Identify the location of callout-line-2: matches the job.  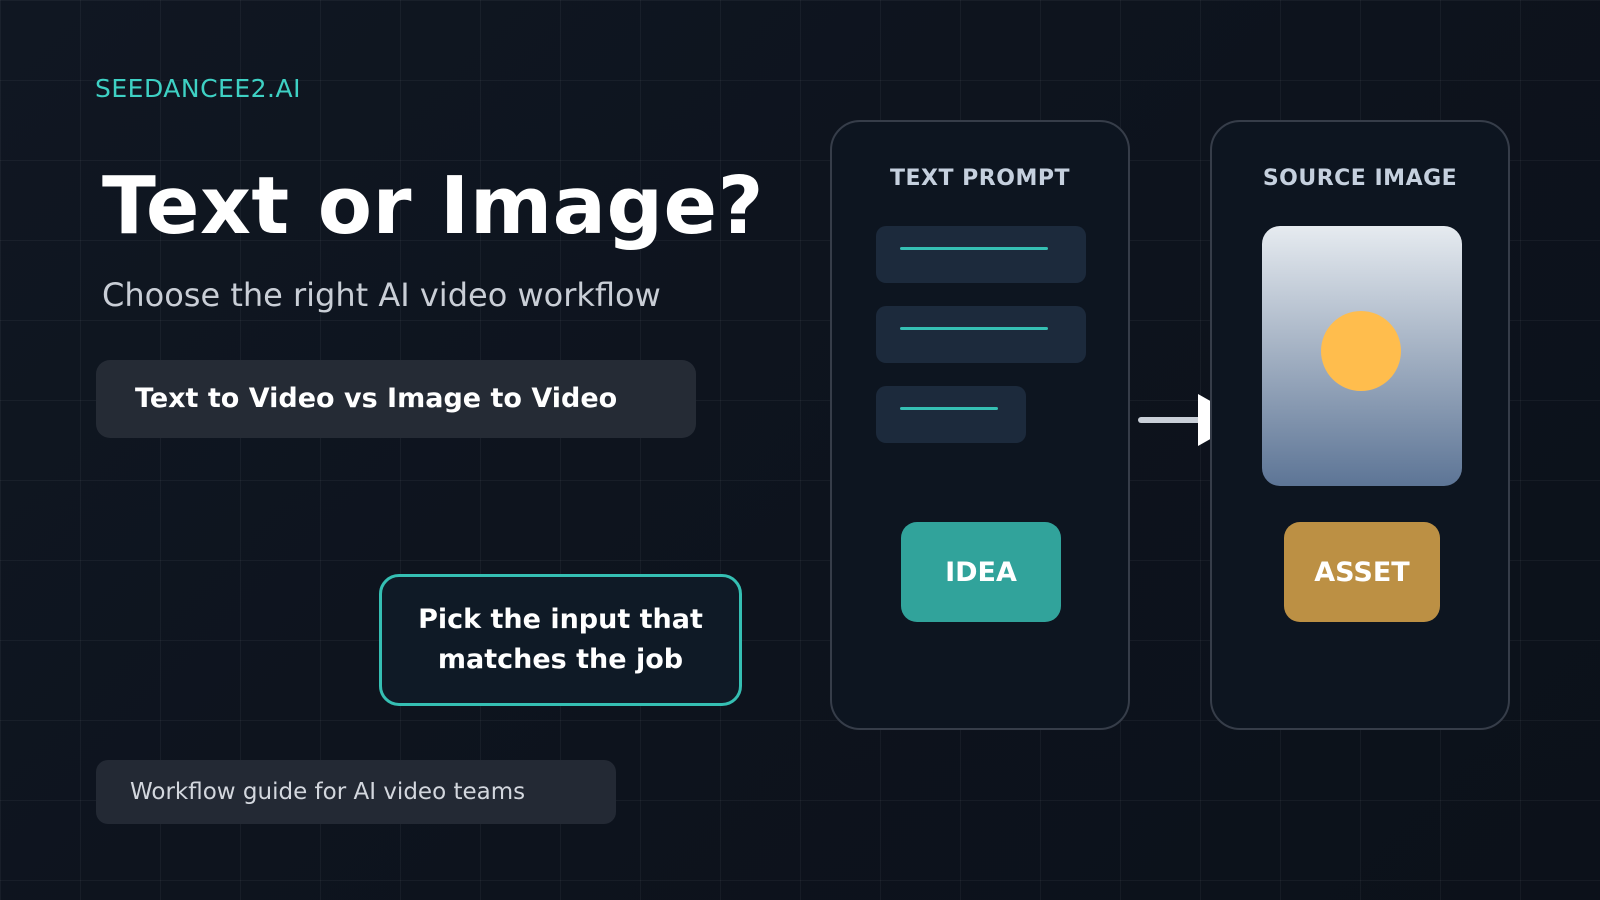
(560, 659).